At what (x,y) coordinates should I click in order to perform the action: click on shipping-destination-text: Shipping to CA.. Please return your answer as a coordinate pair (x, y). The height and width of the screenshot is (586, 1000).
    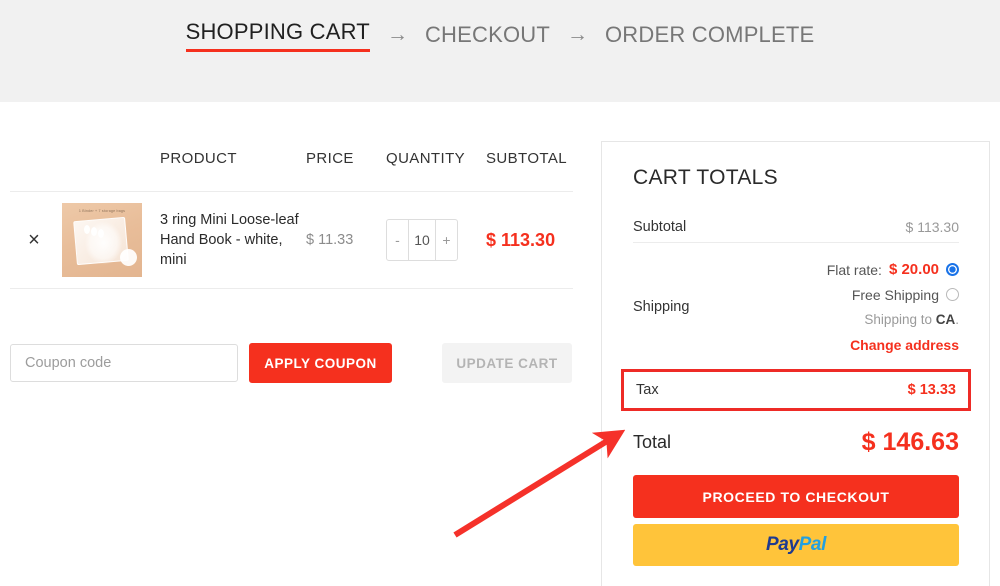
    Looking at the image, I should click on (911, 319).